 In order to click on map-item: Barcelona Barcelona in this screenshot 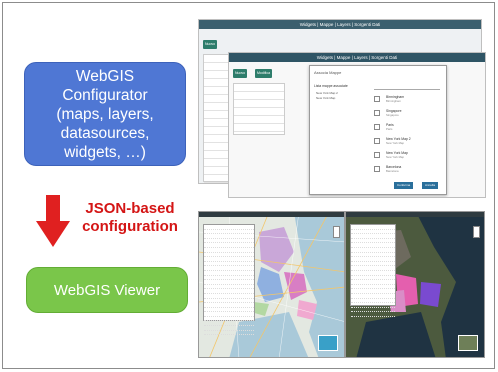, I will do `click(394, 169)`.